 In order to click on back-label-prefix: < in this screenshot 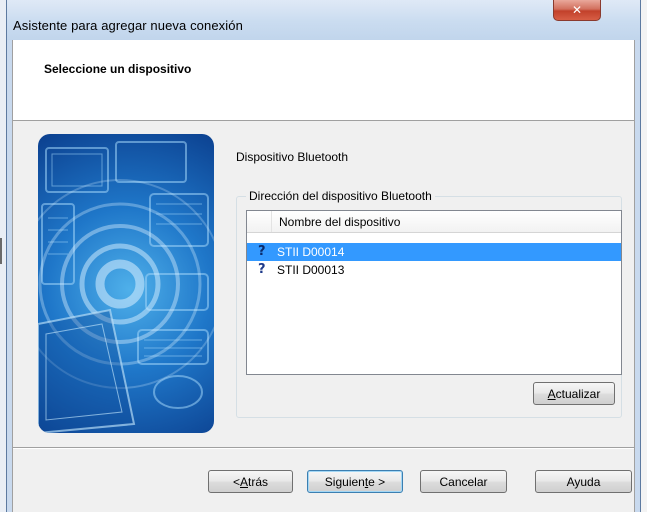, I will do `click(236, 481)`.